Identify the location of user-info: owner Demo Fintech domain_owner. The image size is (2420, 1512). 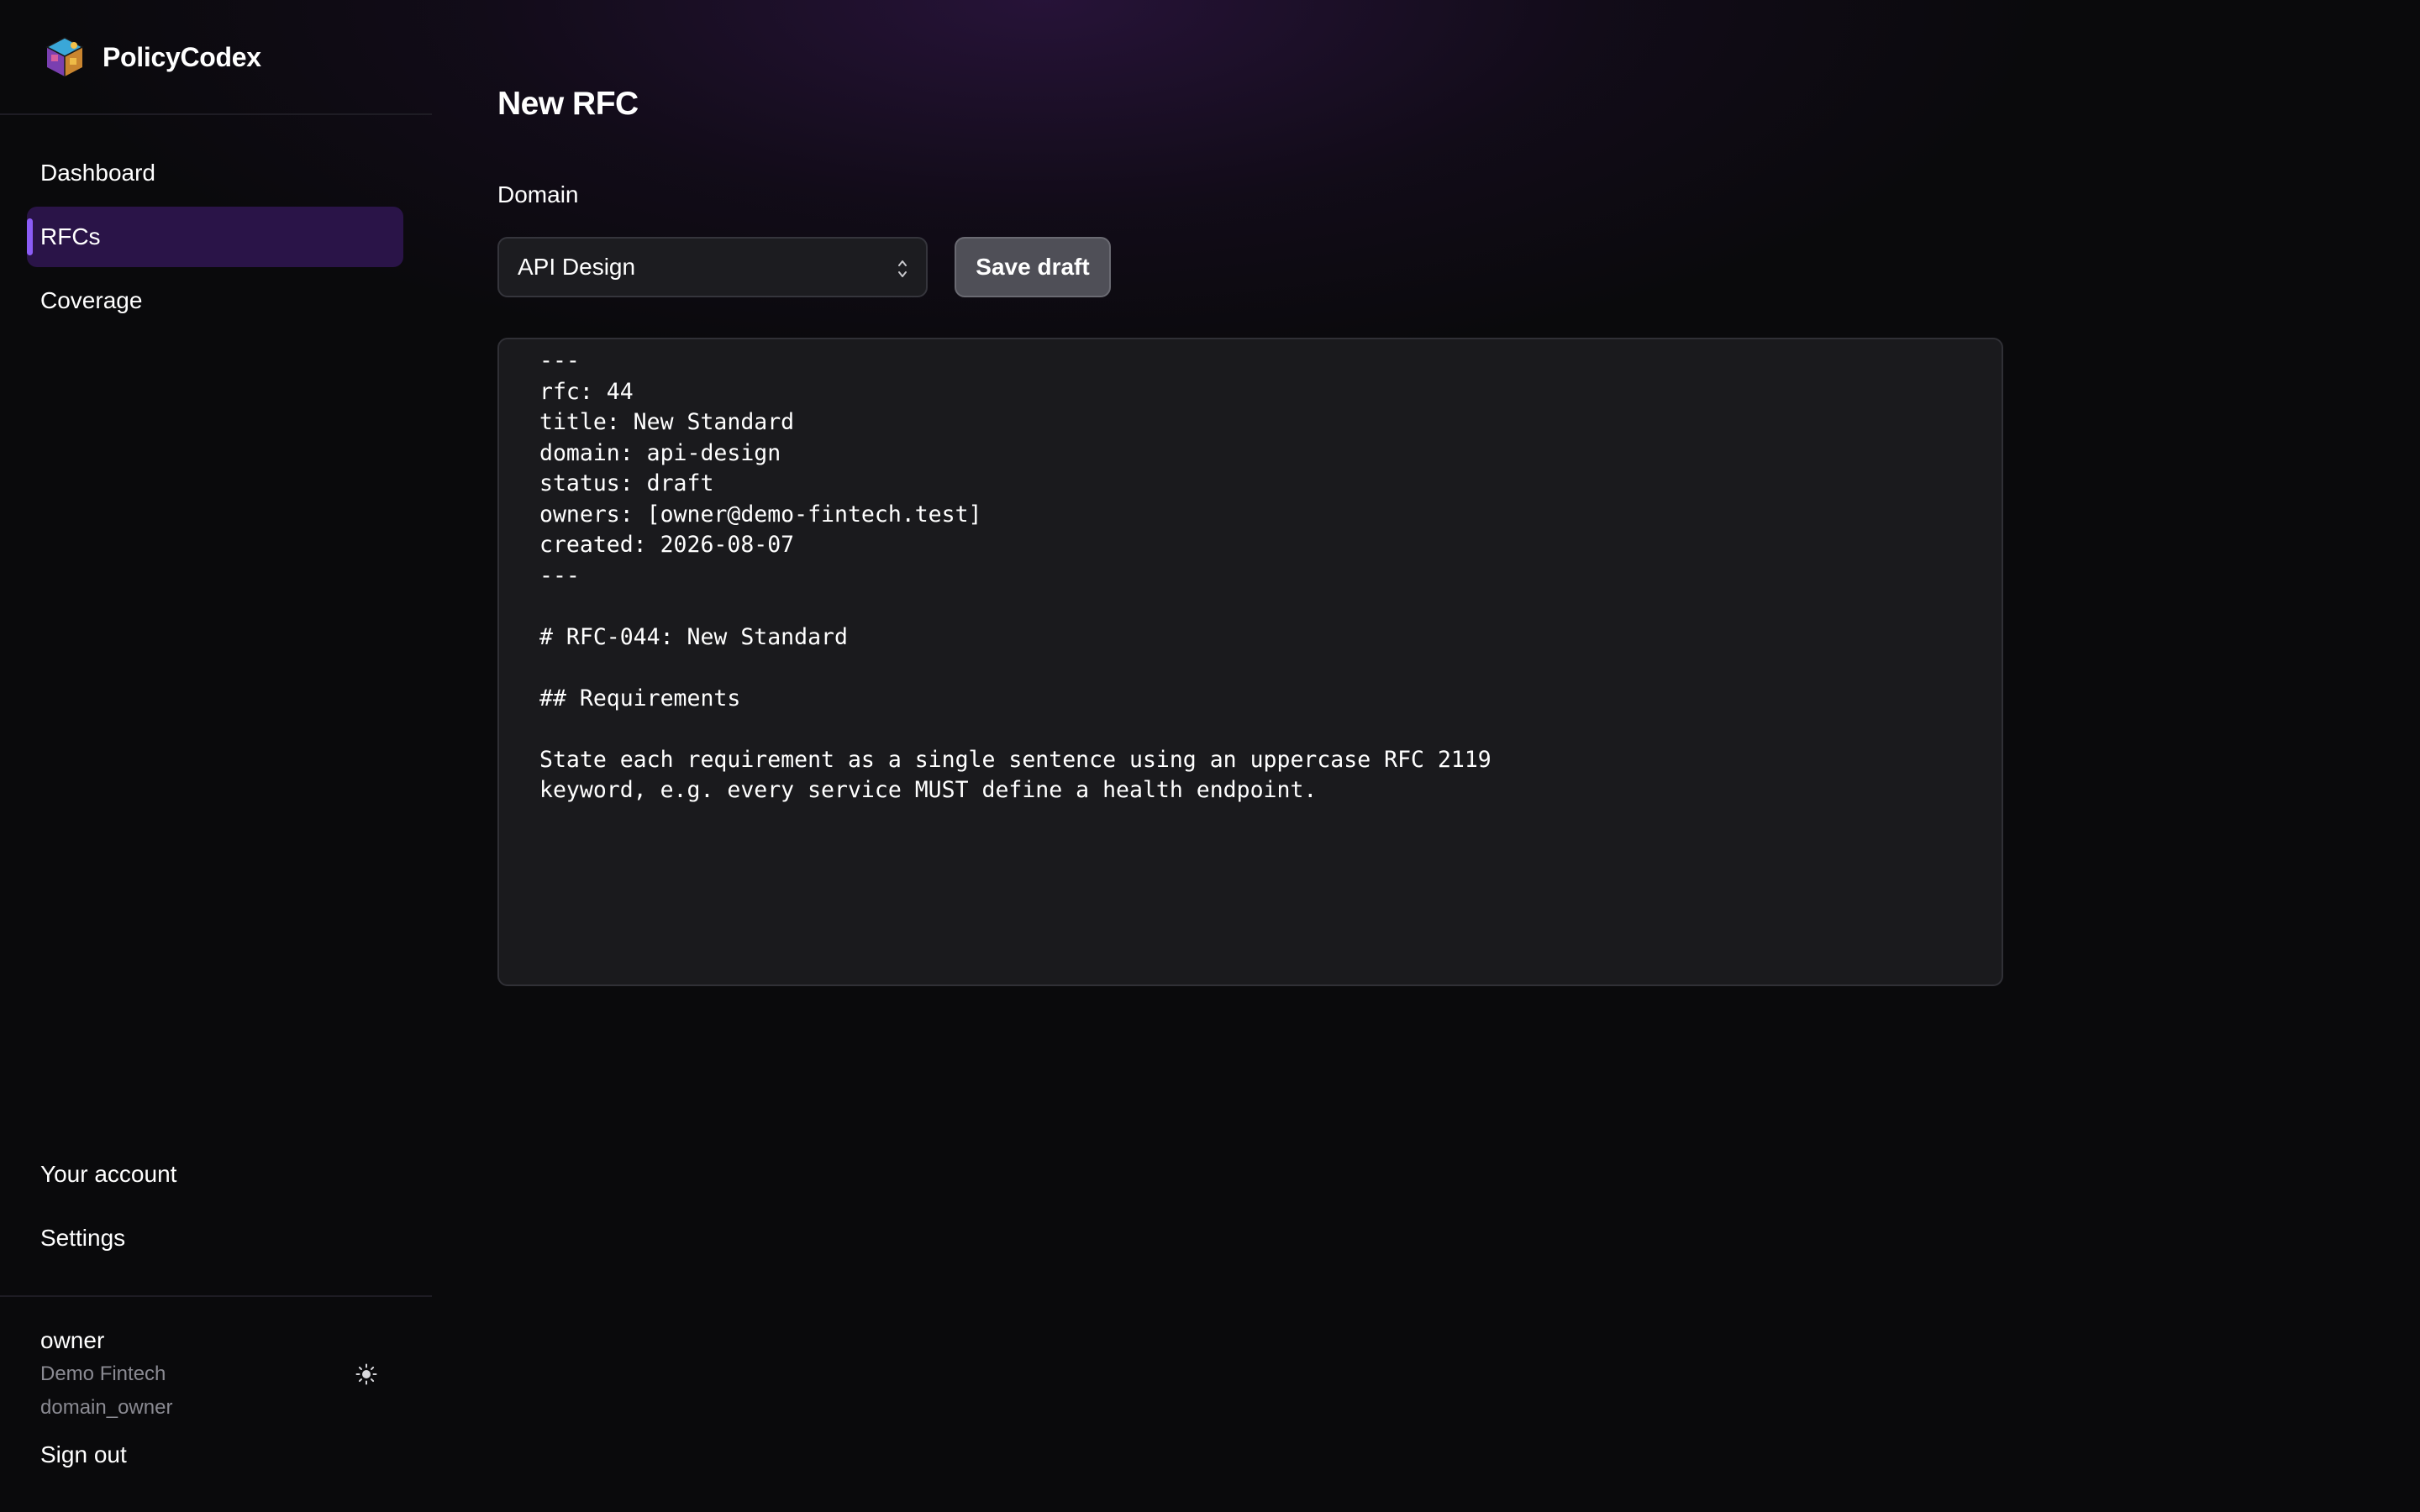
(217, 1374).